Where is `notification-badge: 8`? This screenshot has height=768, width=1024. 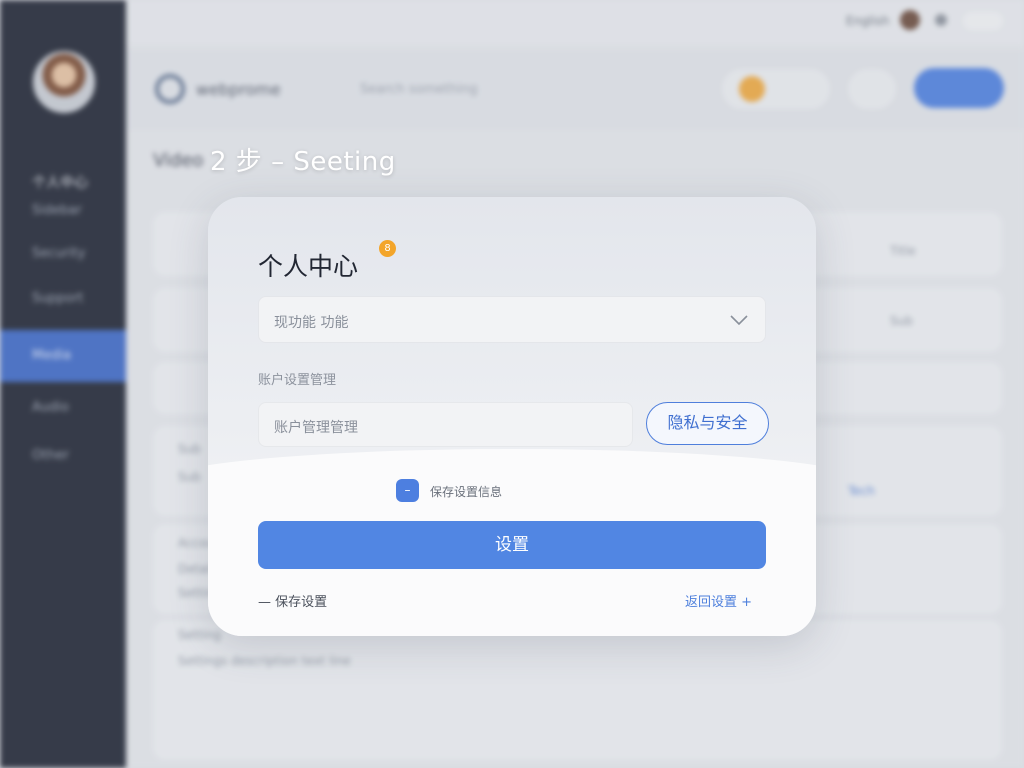 notification-badge: 8 is located at coordinates (387, 248).